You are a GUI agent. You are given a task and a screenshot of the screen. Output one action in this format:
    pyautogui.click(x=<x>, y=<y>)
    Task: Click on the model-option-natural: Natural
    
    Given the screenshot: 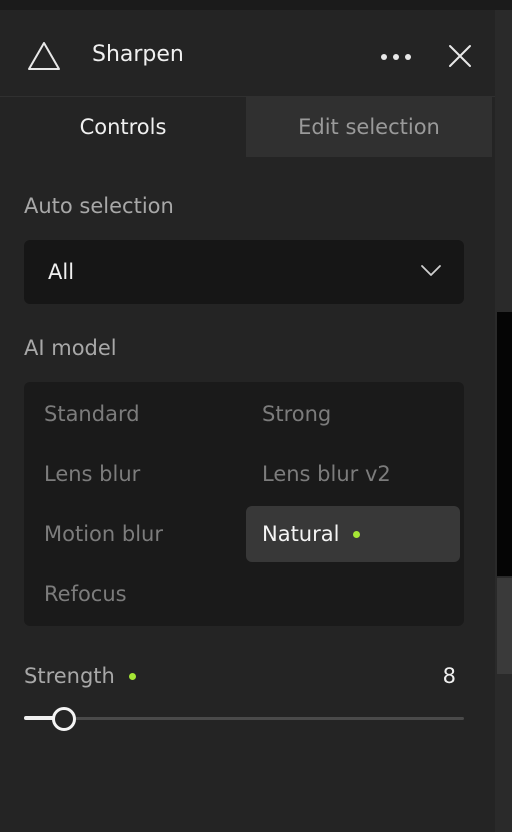 What is the action you would take?
    pyautogui.click(x=353, y=534)
    